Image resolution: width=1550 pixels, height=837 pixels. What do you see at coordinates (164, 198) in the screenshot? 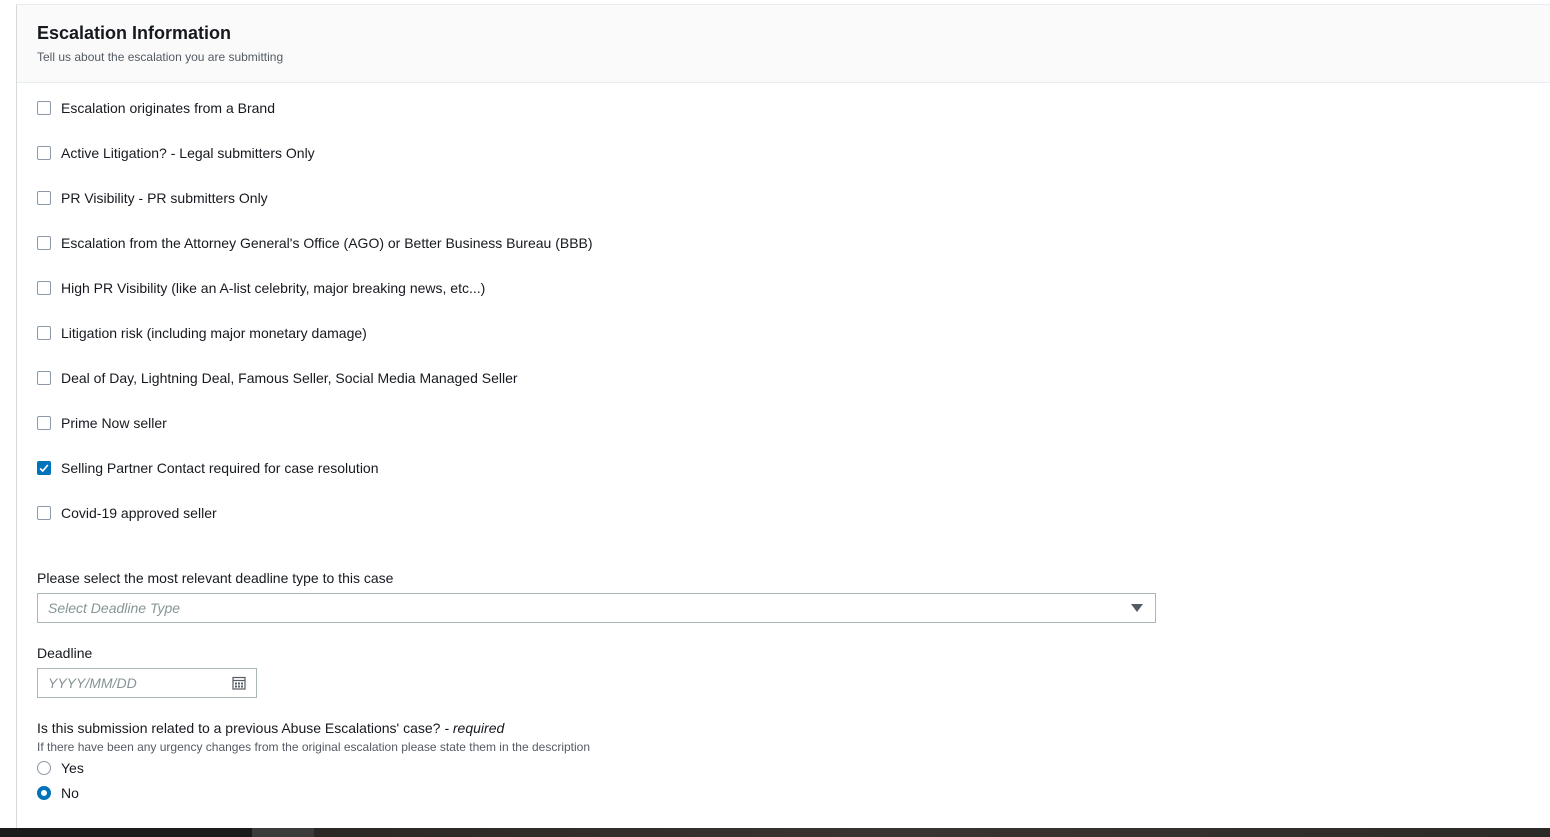
I see `checkbox-label: PR Visibility - PR submitters Only` at bounding box center [164, 198].